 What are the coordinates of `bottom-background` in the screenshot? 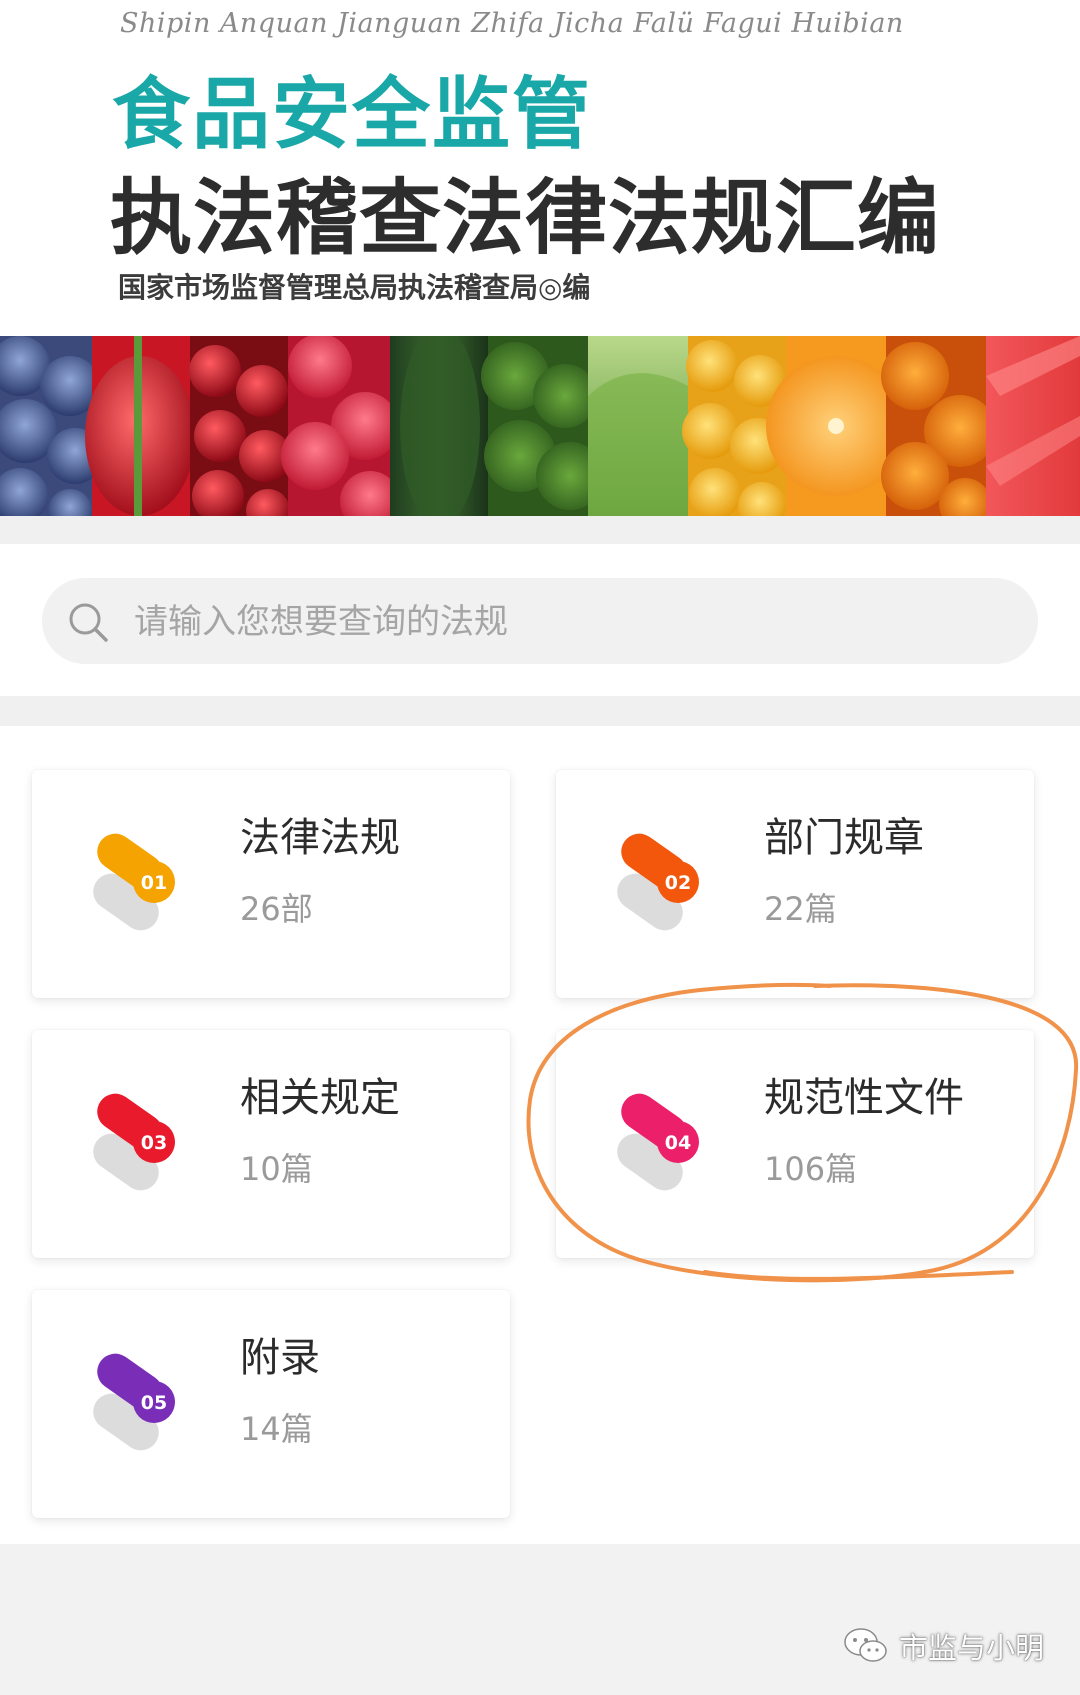 It's located at (540, 1619).